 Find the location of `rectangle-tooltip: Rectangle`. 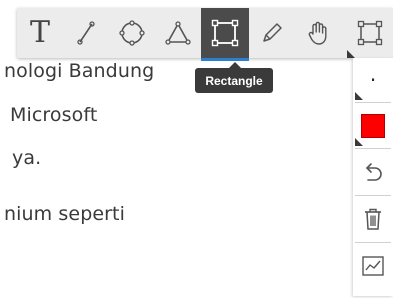

rectangle-tooltip: Rectangle is located at coordinates (234, 77).